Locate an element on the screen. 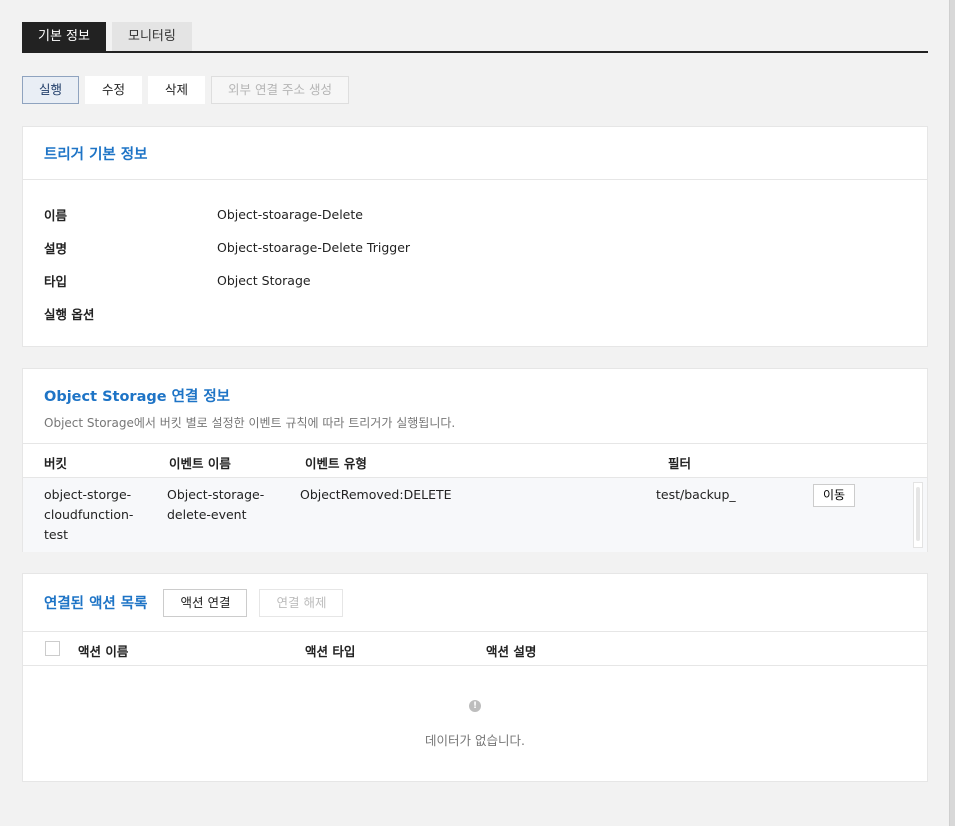  trigger-info-title: 트리거 기본 정보 is located at coordinates (96, 154).